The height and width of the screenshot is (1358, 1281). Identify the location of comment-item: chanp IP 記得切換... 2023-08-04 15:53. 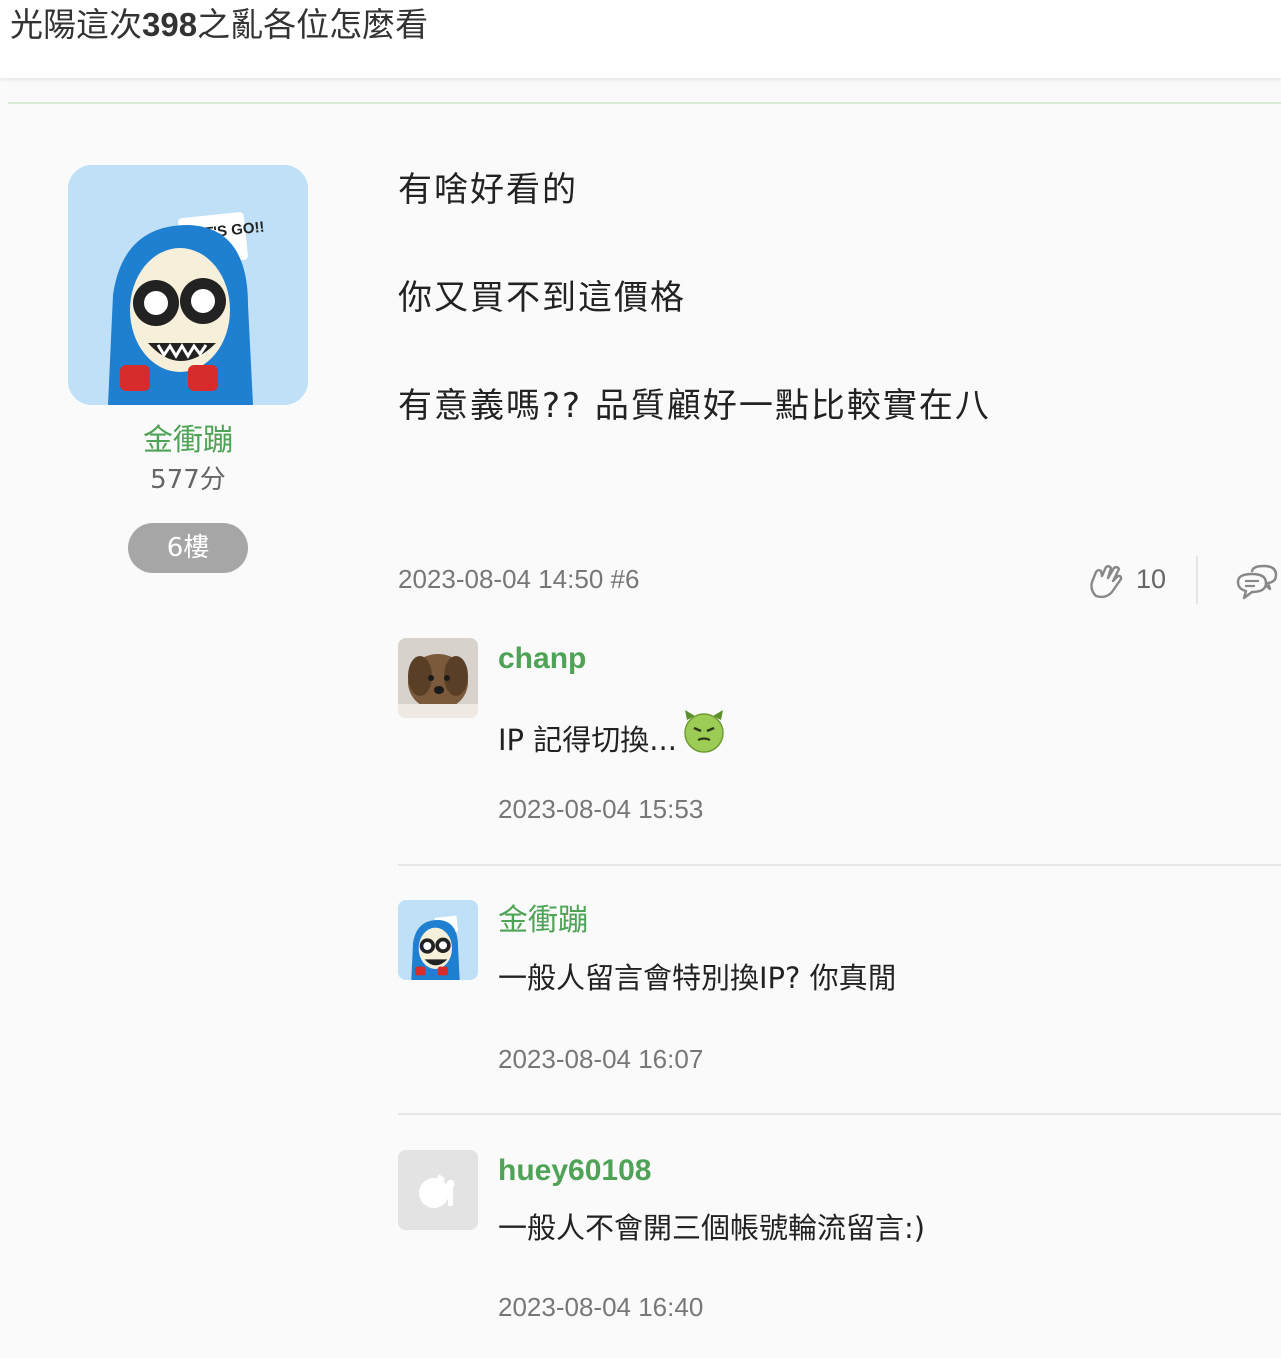
(839, 738).